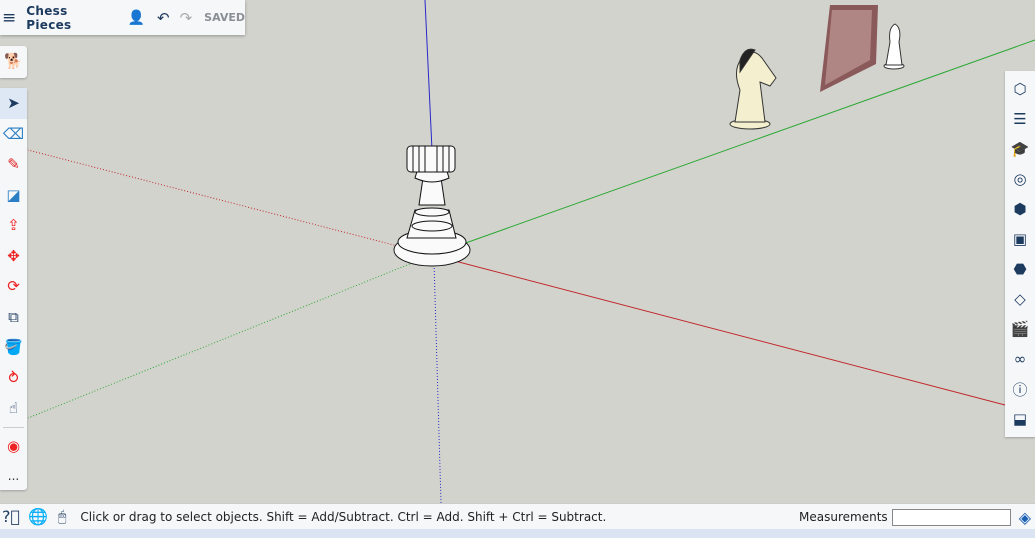 The image size is (1035, 538). I want to click on bishop-piece, so click(894, 46).